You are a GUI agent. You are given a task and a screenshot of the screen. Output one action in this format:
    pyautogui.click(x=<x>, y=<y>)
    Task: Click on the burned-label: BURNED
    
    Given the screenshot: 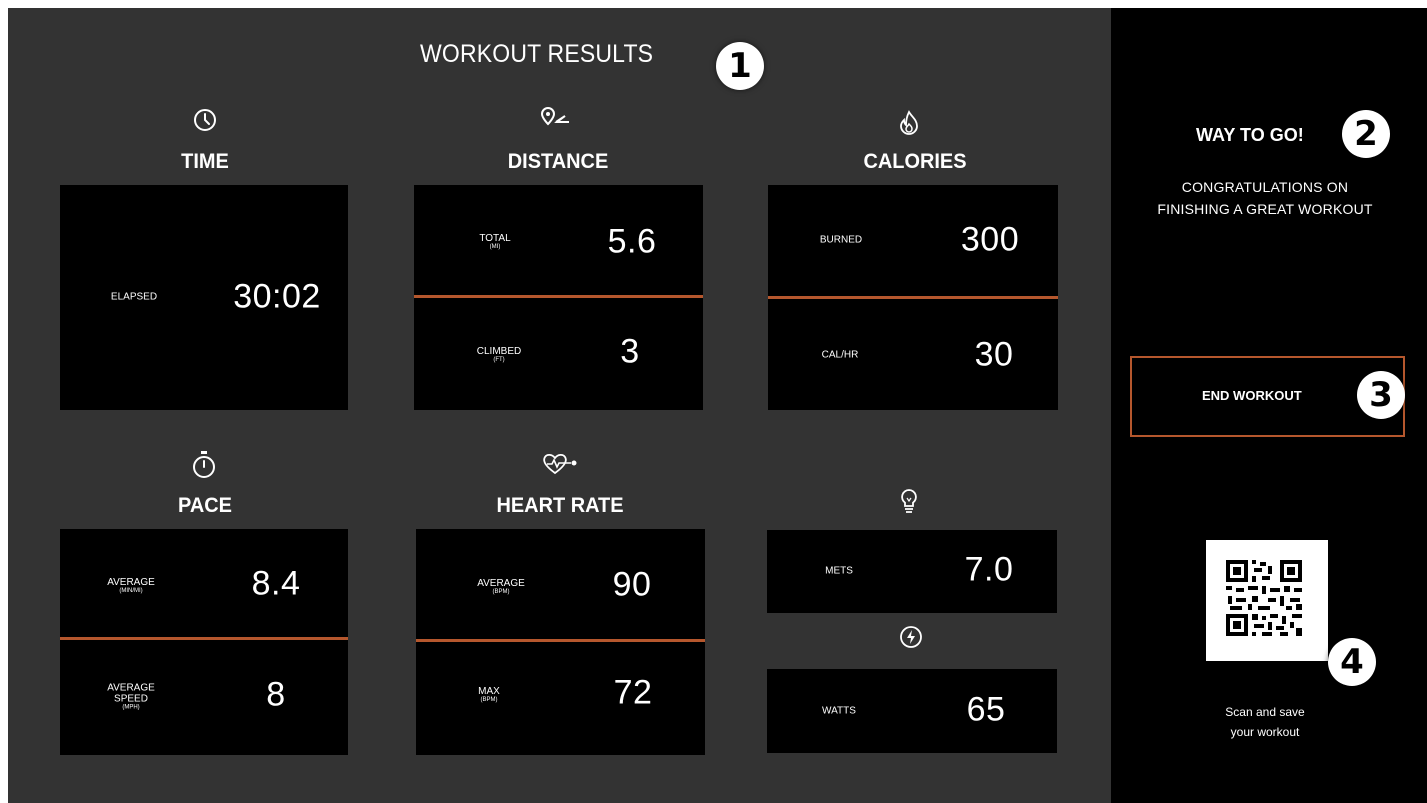 What is the action you would take?
    pyautogui.click(x=841, y=240)
    